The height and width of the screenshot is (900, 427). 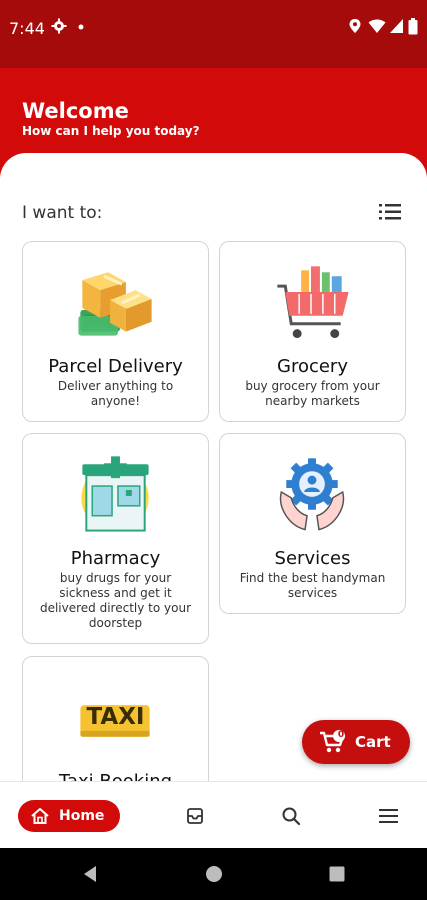 What do you see at coordinates (115, 558) in the screenshot?
I see `card-title: Pharmacy` at bounding box center [115, 558].